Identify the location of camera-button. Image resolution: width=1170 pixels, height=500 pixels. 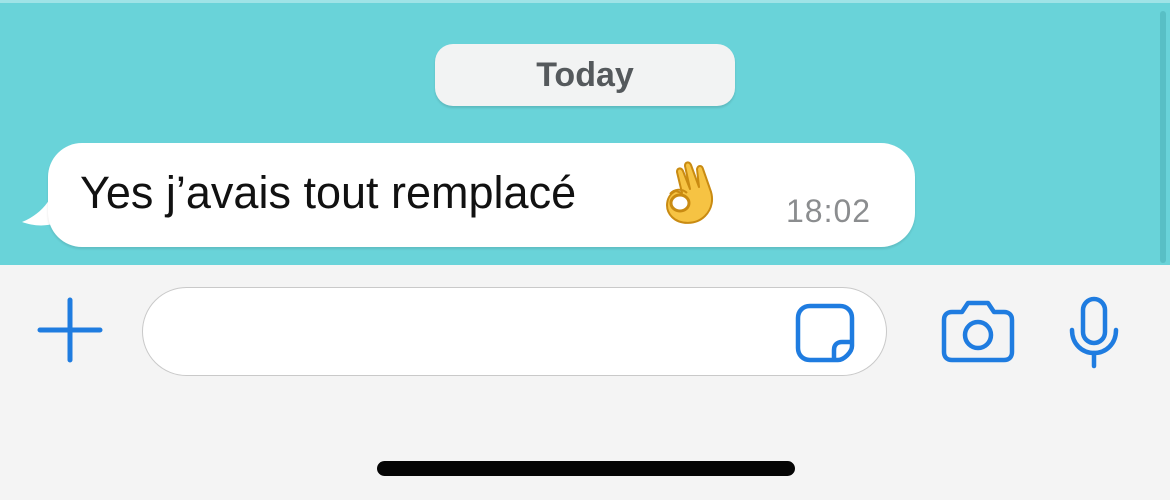
(978, 331).